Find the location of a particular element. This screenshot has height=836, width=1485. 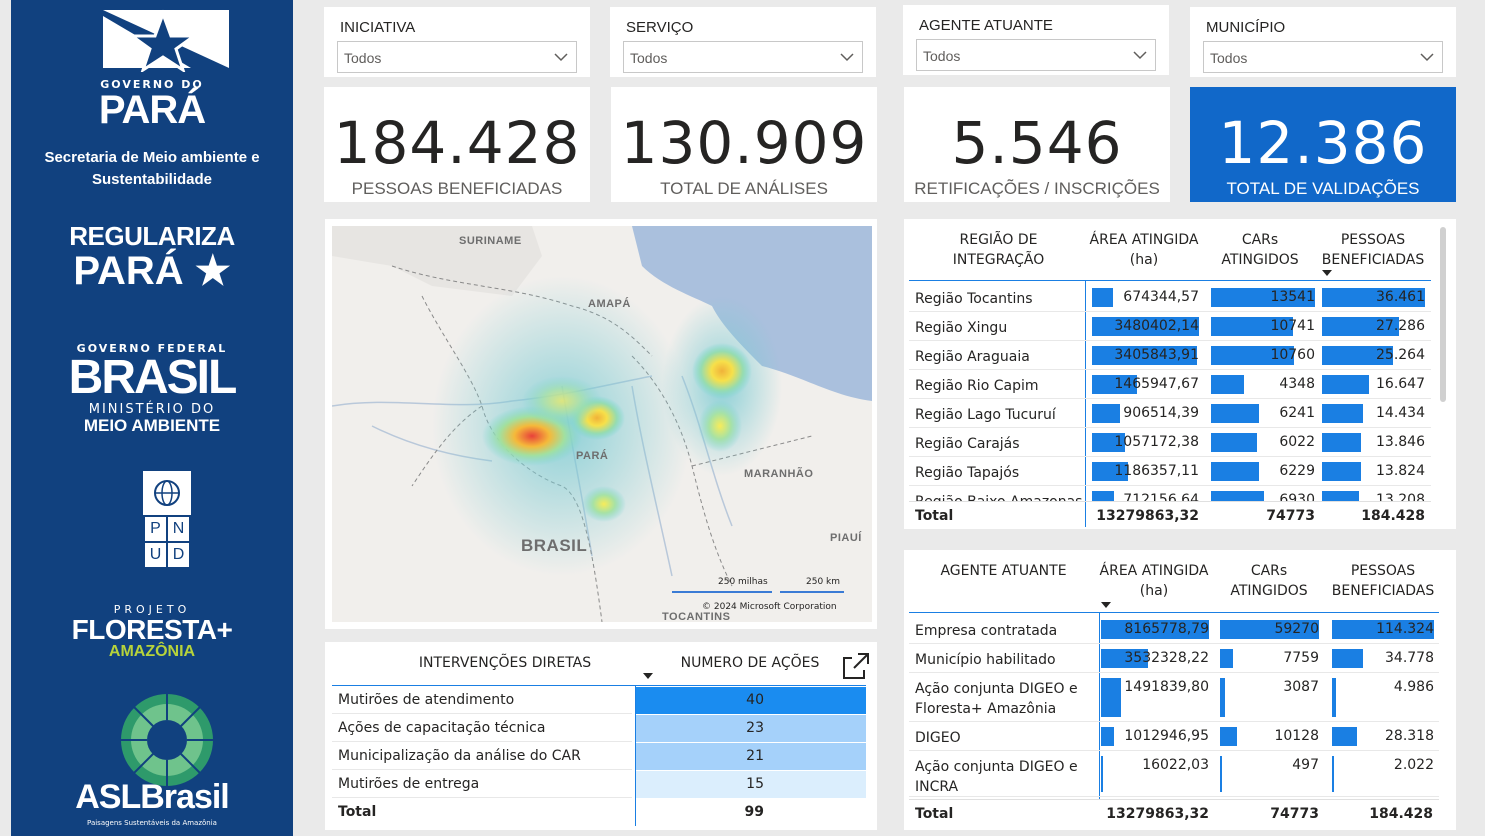

table-row: Mutirões de entrega 15 is located at coordinates (599, 784).